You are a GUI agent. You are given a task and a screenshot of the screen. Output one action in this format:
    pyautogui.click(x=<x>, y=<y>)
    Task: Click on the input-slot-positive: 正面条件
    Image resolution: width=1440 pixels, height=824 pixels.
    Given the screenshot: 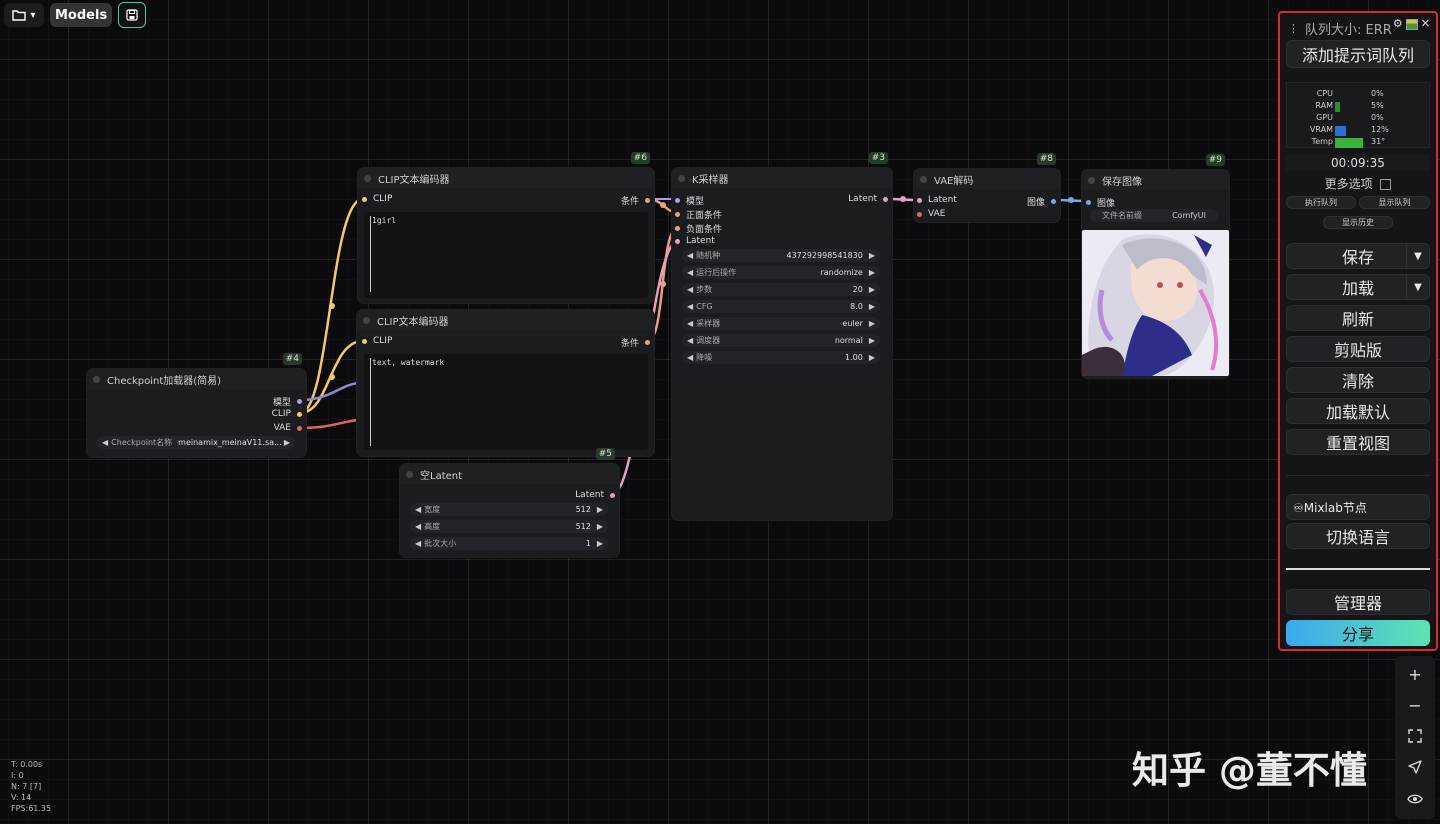 What is the action you would take?
    pyautogui.click(x=698, y=214)
    